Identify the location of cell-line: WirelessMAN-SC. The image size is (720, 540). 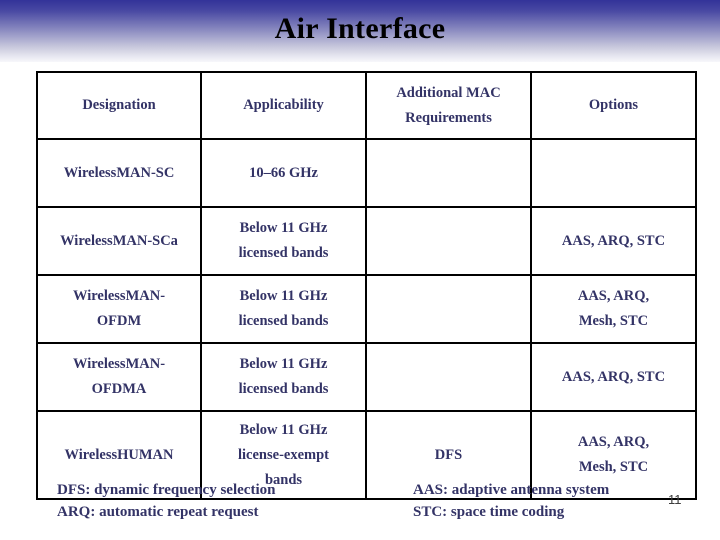
(119, 172).